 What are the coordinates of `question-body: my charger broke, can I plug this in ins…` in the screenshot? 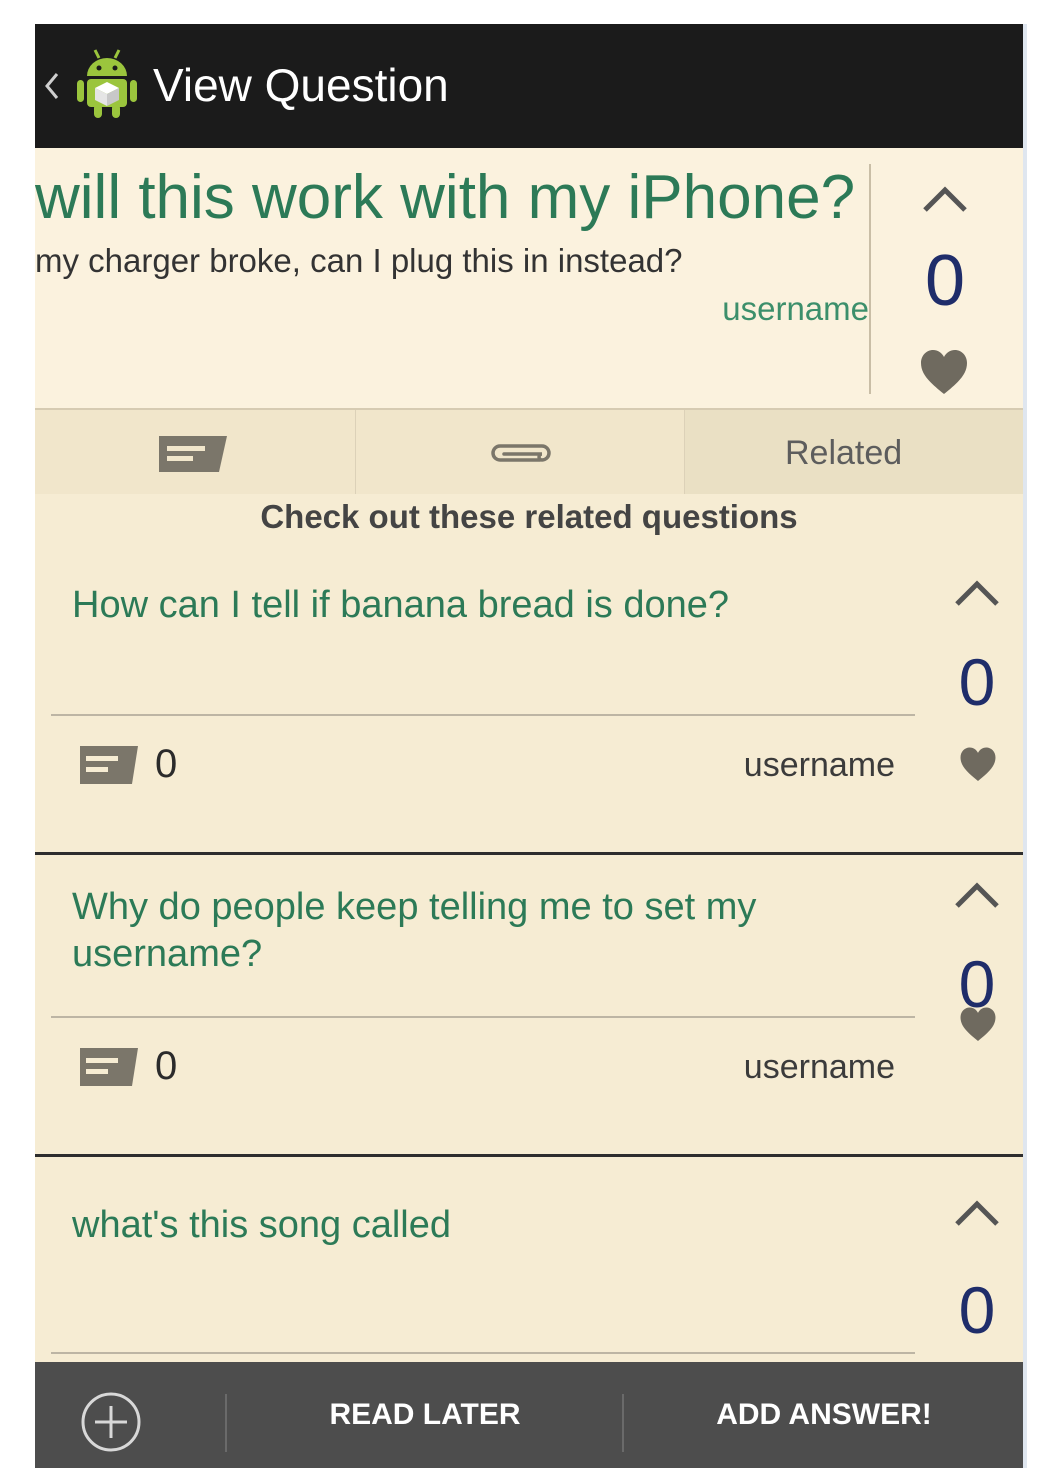 It's located at (359, 260).